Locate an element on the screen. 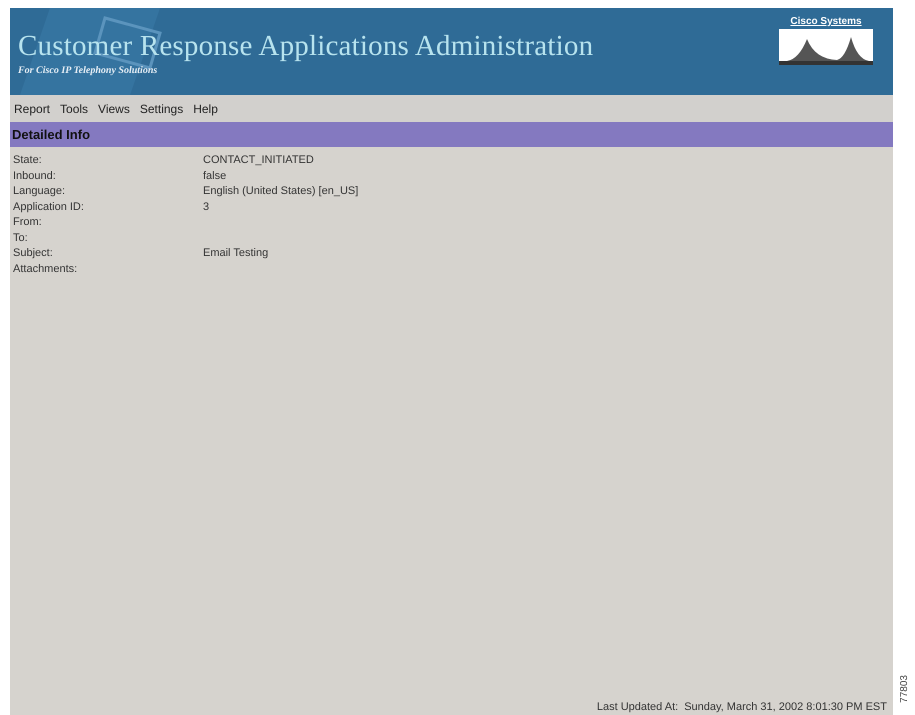  app-subtitle: For Cisco IP Telephony Solutions is located at coordinates (88, 70).